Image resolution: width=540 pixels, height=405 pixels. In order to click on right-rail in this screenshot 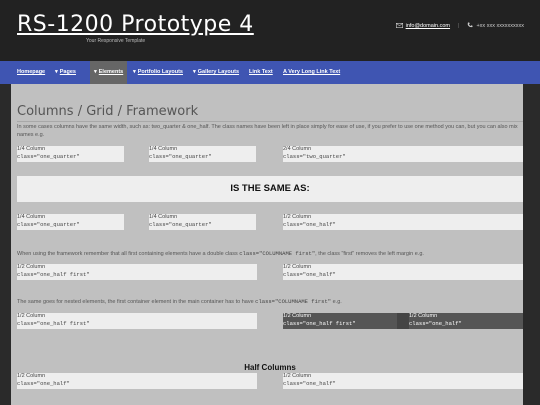, I will do `click(531, 244)`.